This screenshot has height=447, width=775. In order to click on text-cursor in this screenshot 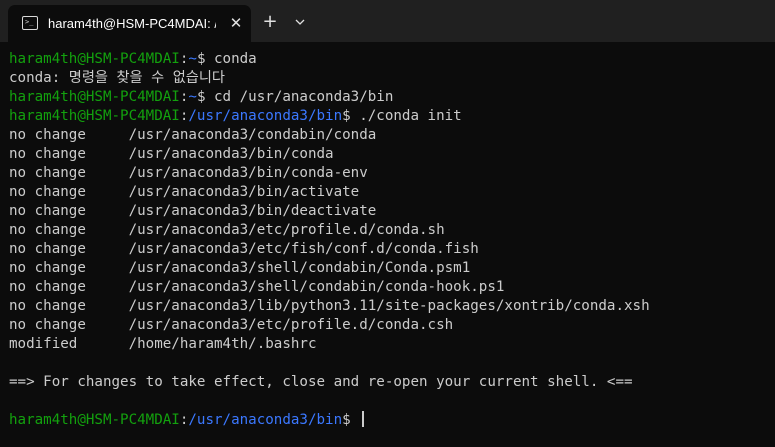, I will do `click(363, 419)`.